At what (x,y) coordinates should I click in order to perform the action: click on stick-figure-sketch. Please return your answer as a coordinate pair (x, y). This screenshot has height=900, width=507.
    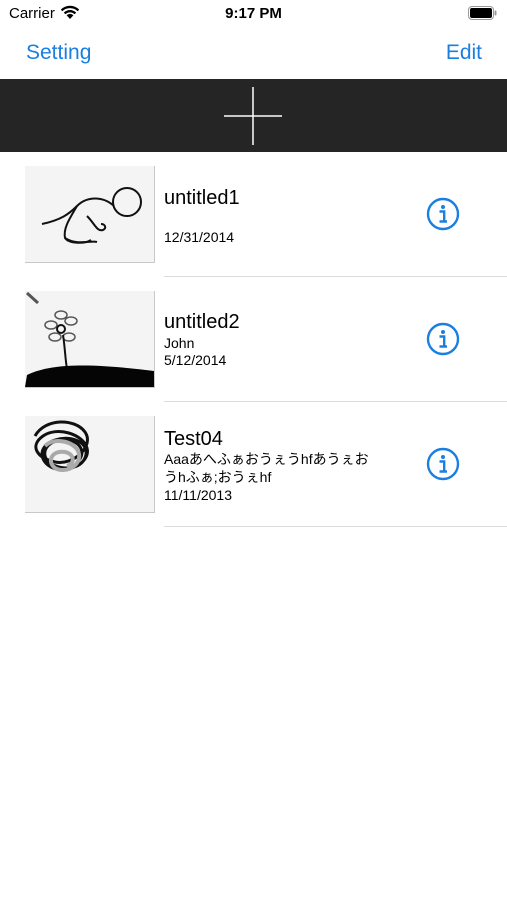
    Looking at the image, I should click on (91, 215).